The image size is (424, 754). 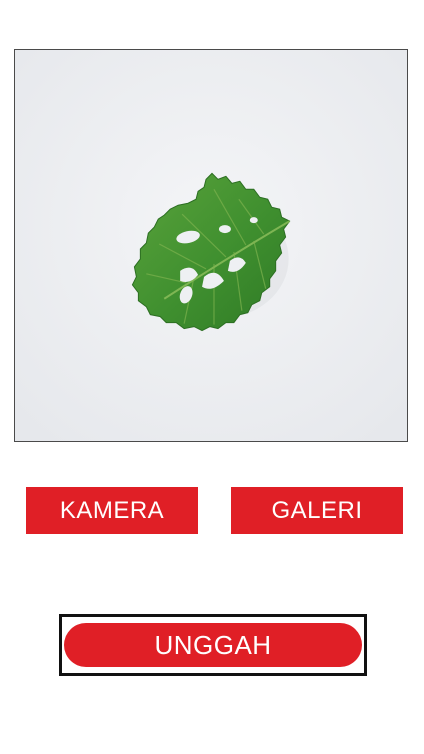 I want to click on upload-button-focus-frame: UNGGAH, so click(x=213, y=645).